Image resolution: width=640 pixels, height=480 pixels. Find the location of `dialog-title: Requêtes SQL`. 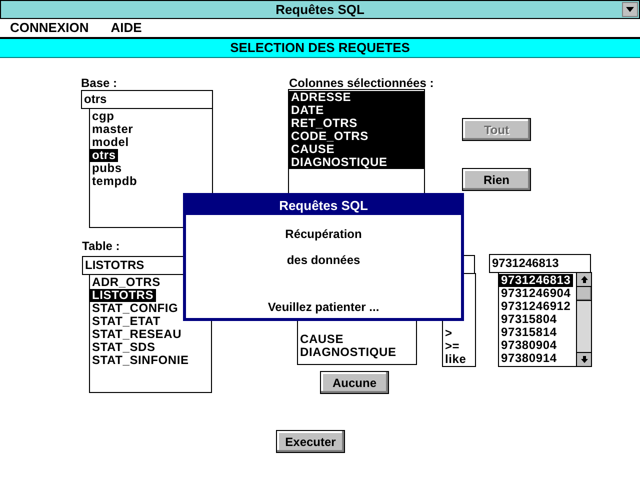

dialog-title: Requêtes SQL is located at coordinates (323, 205).